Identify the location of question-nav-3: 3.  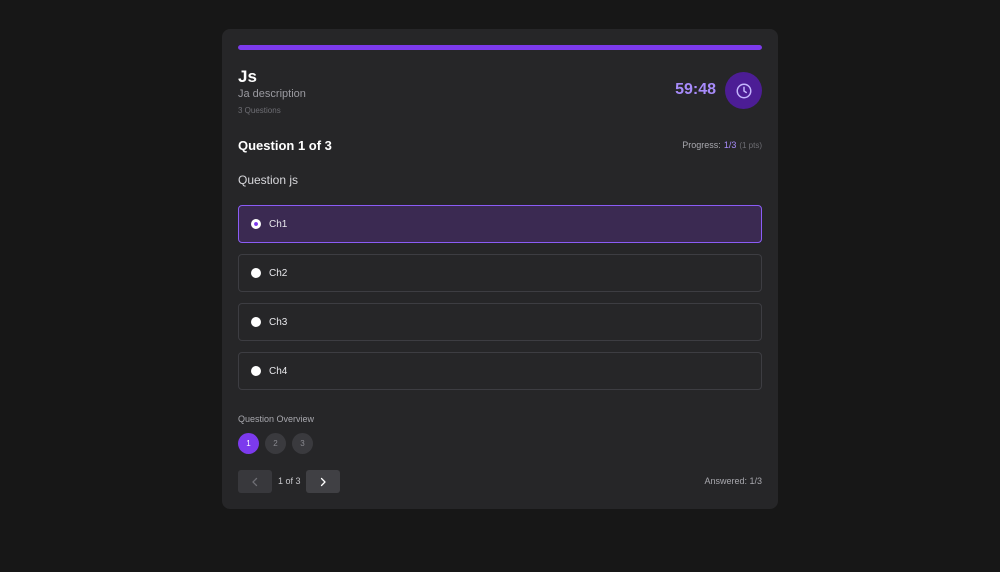
(302, 443).